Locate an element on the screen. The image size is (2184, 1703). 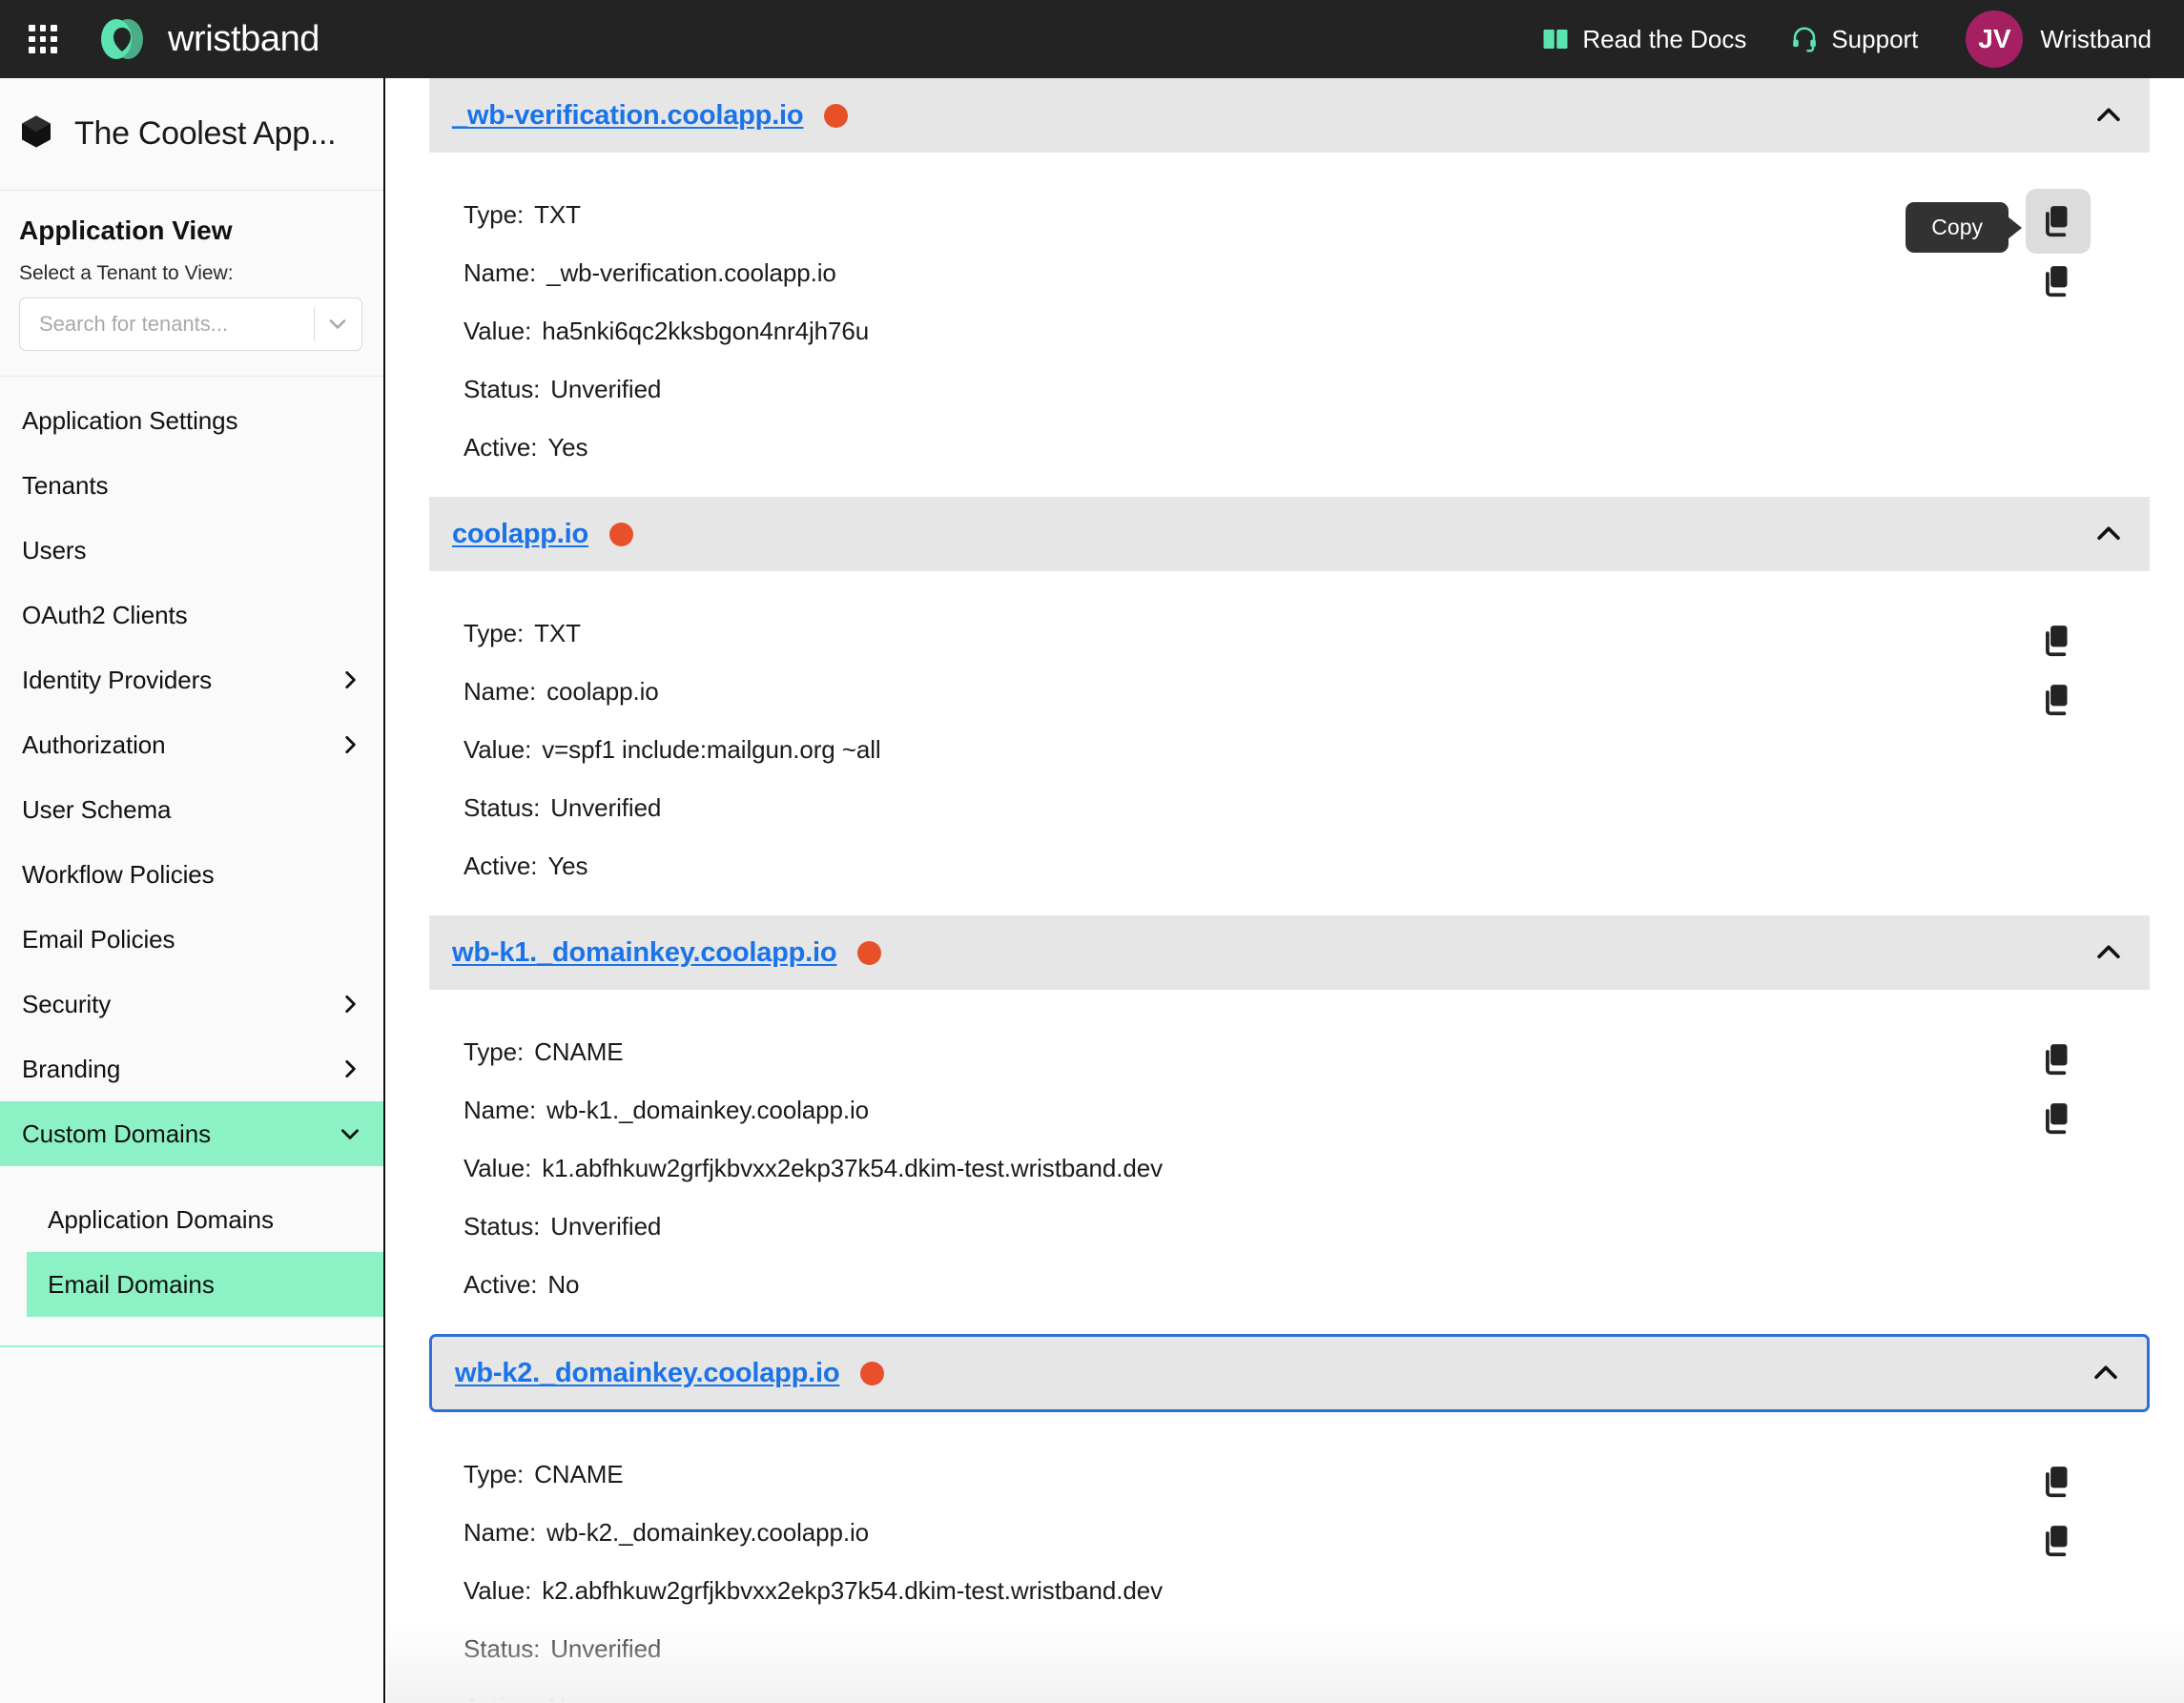
sidebar-item-application-domains: Application Domains is located at coordinates (205, 1219).